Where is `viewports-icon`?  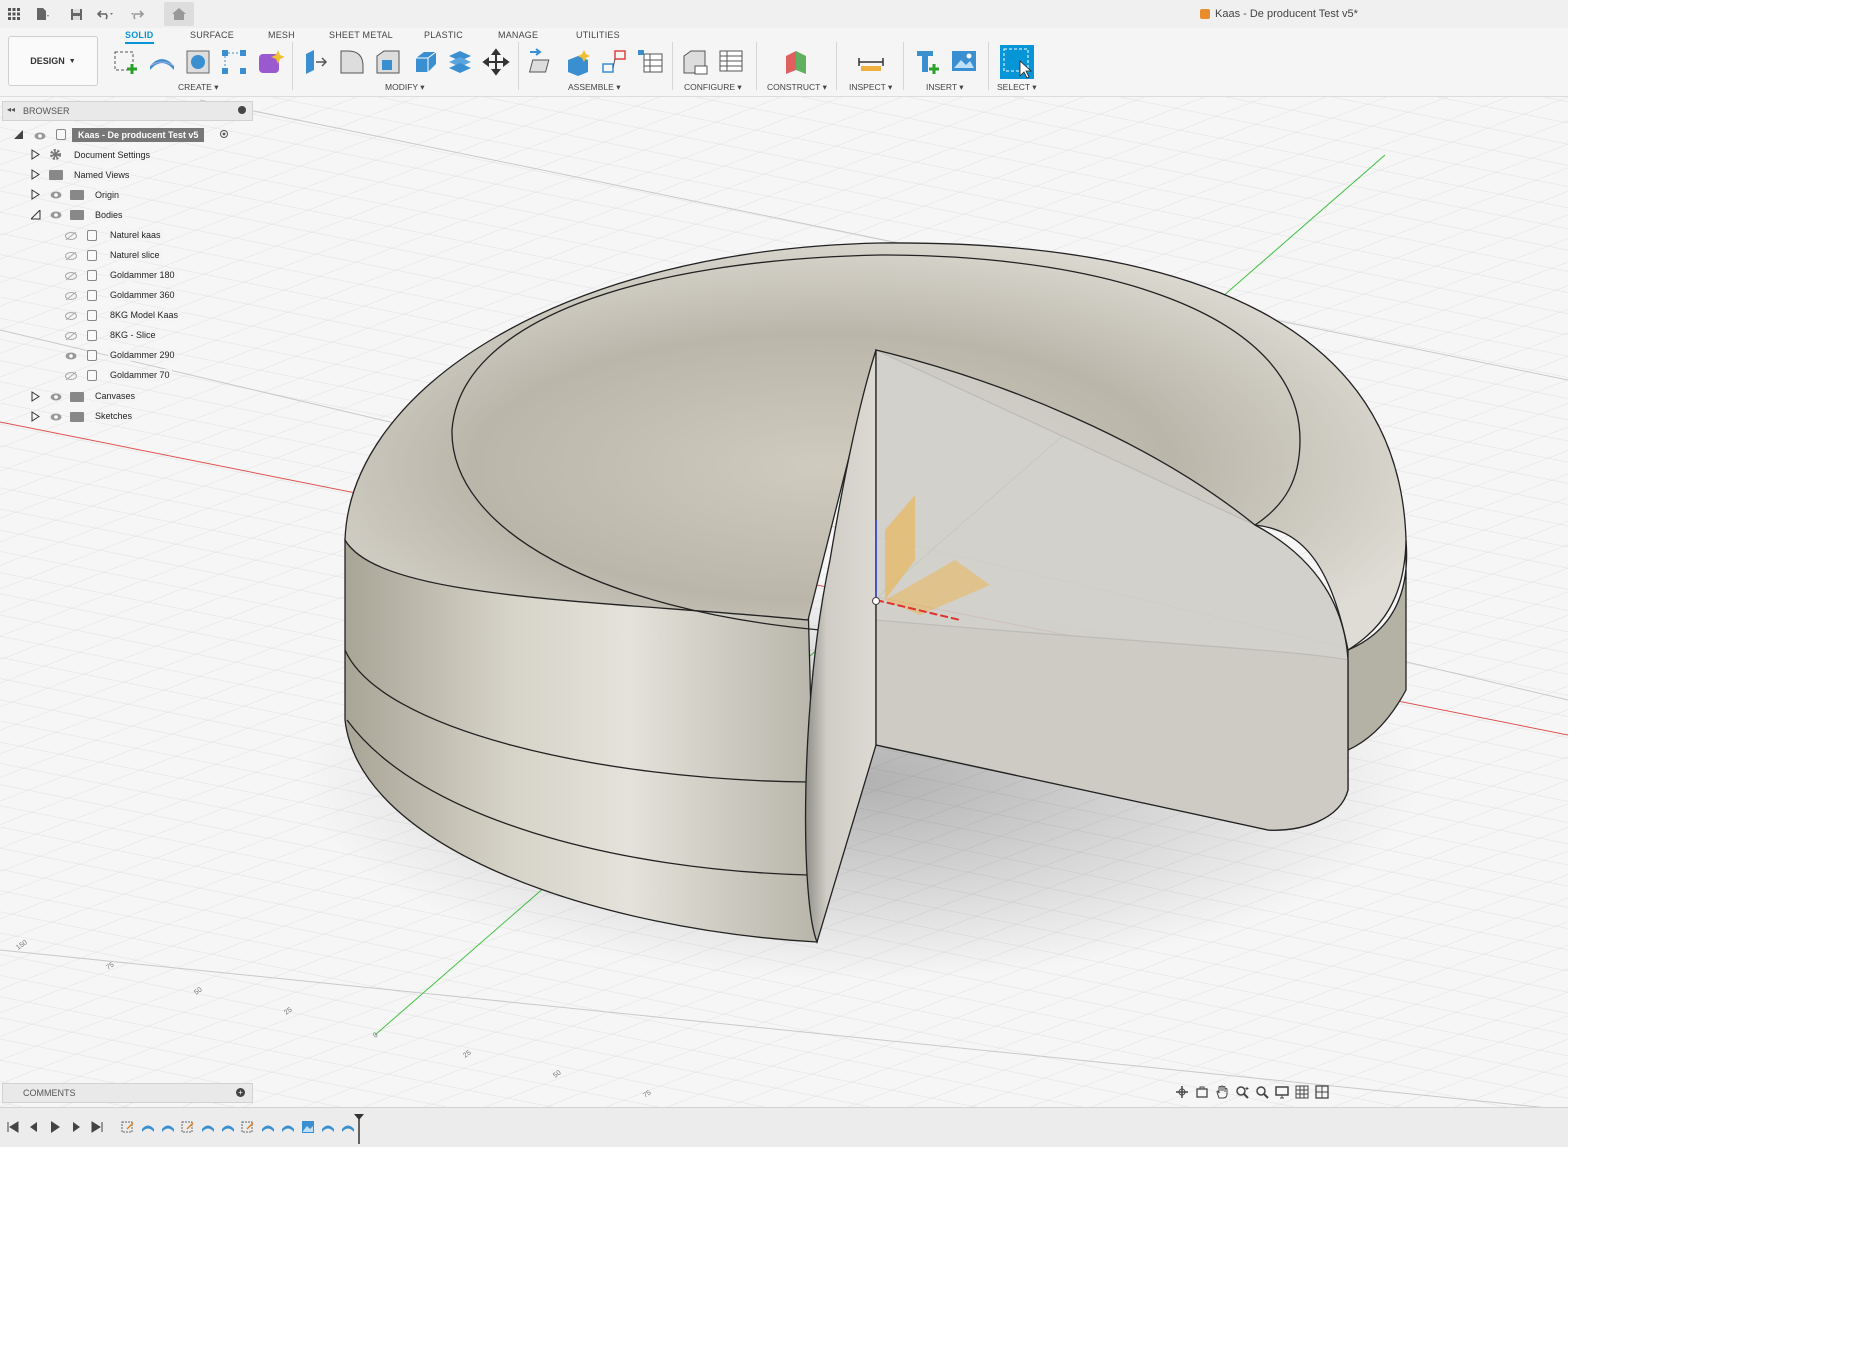
viewports-icon is located at coordinates (1322, 1092).